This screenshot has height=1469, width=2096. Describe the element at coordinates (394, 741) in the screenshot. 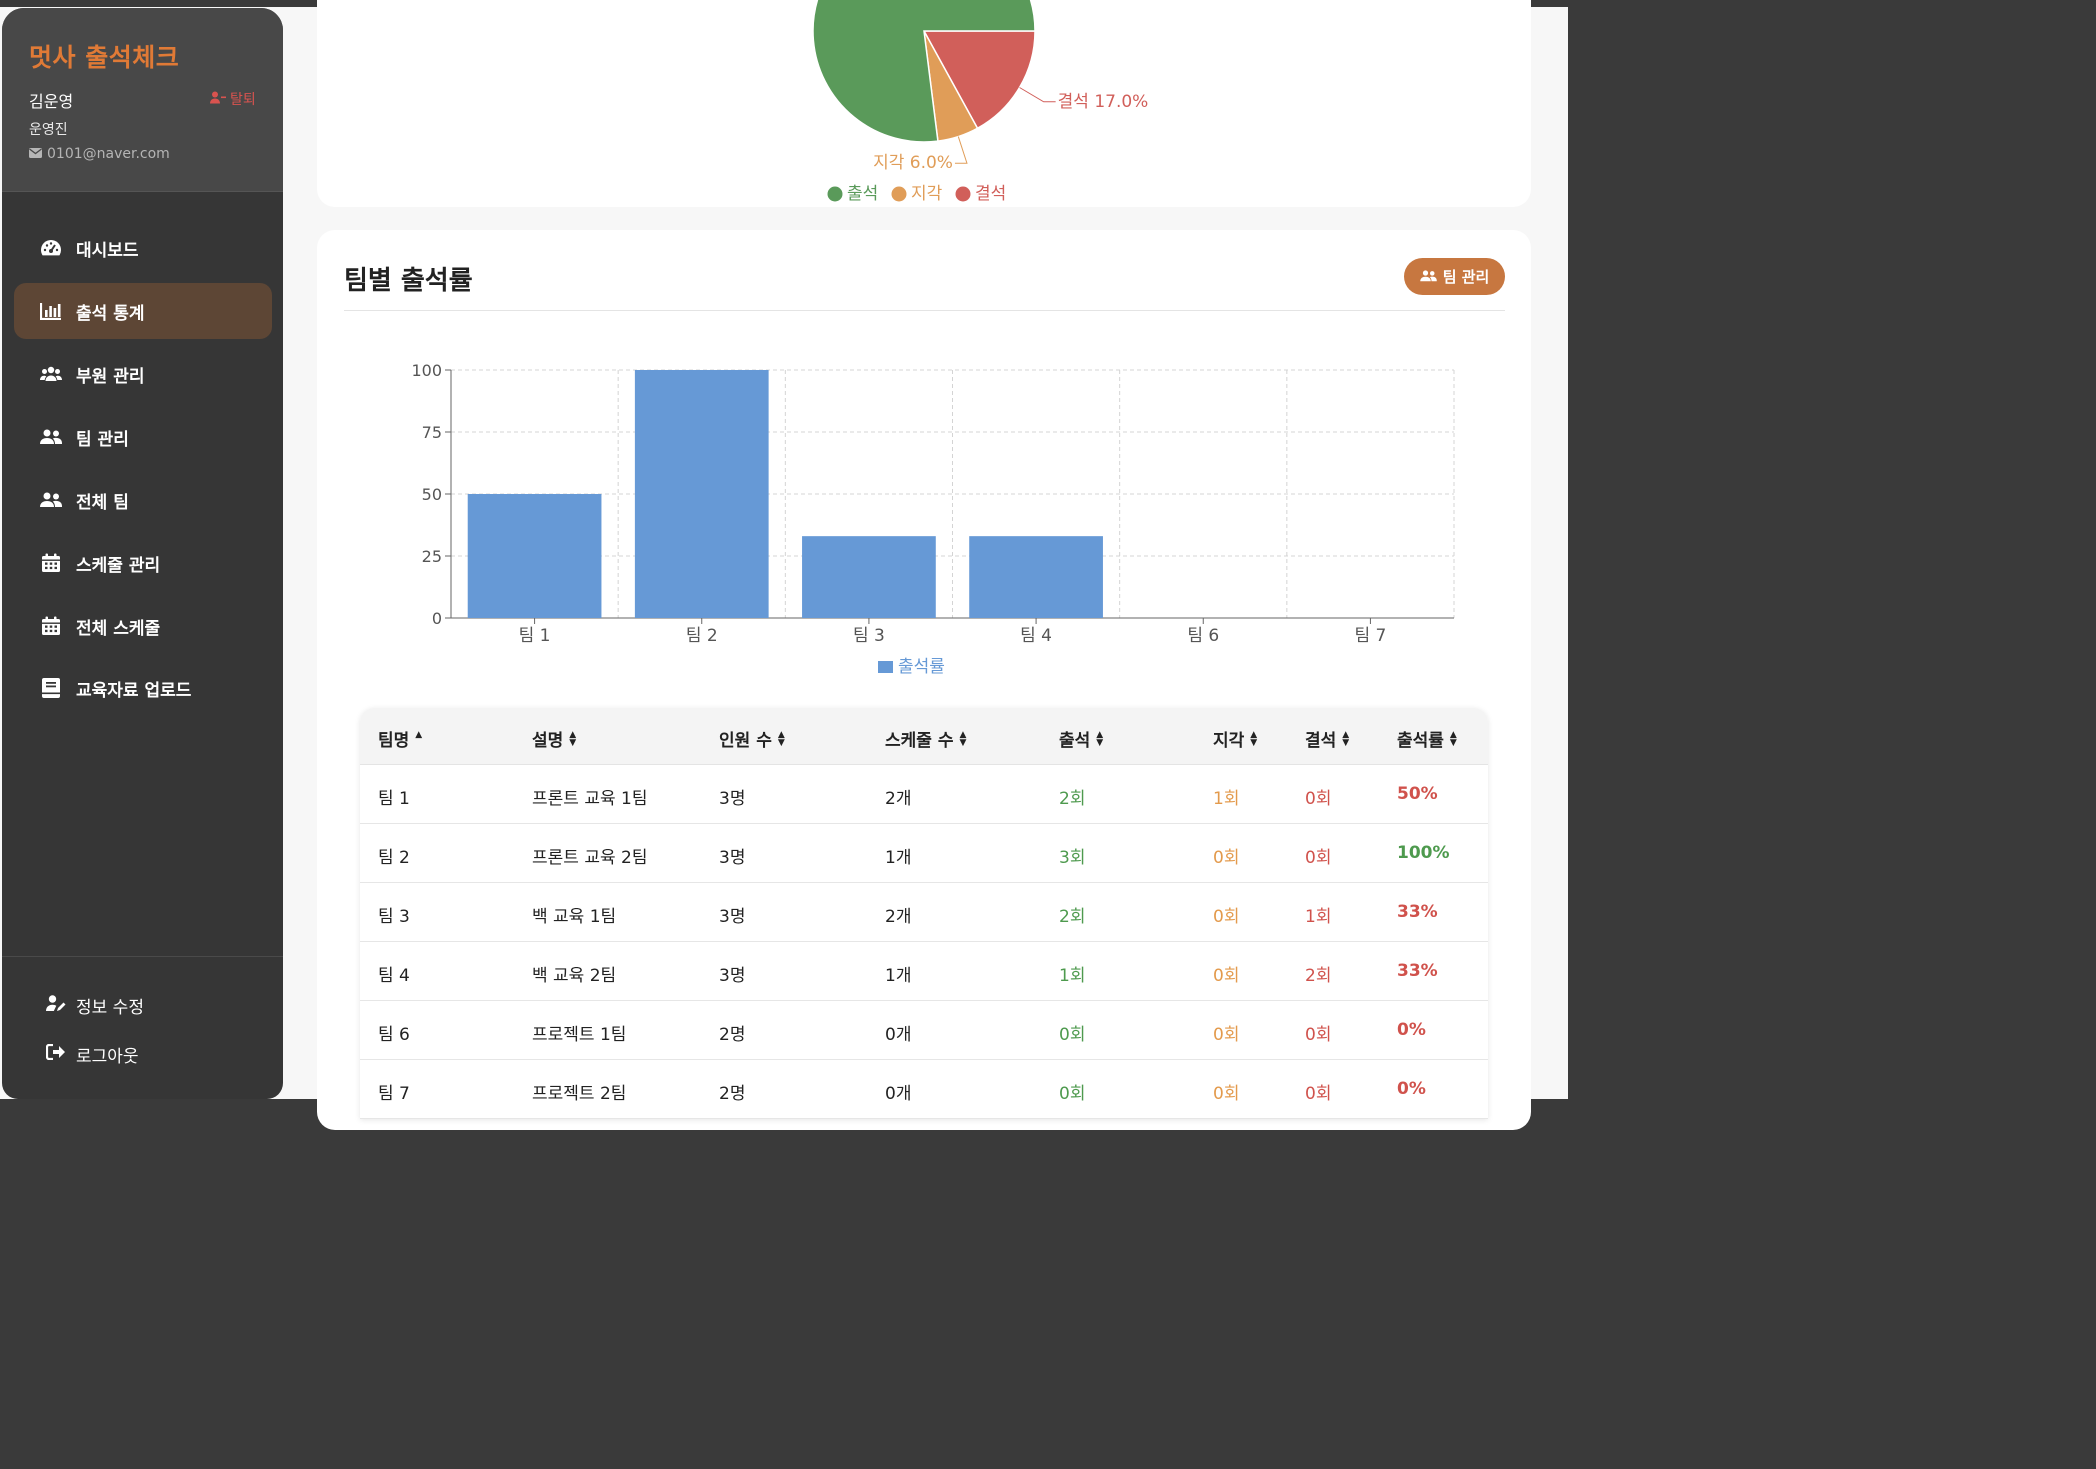

I see `column-header-label: 팀명` at that location.